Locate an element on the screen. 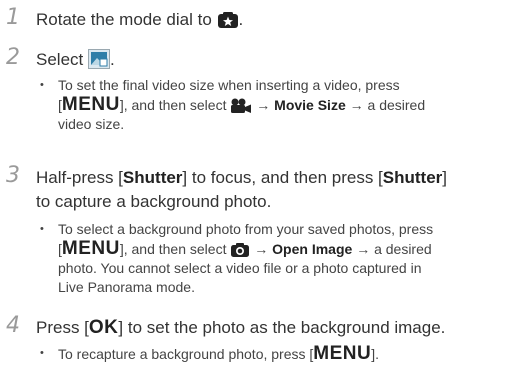  menu-item-movie-size: Movie Size is located at coordinates (310, 105).